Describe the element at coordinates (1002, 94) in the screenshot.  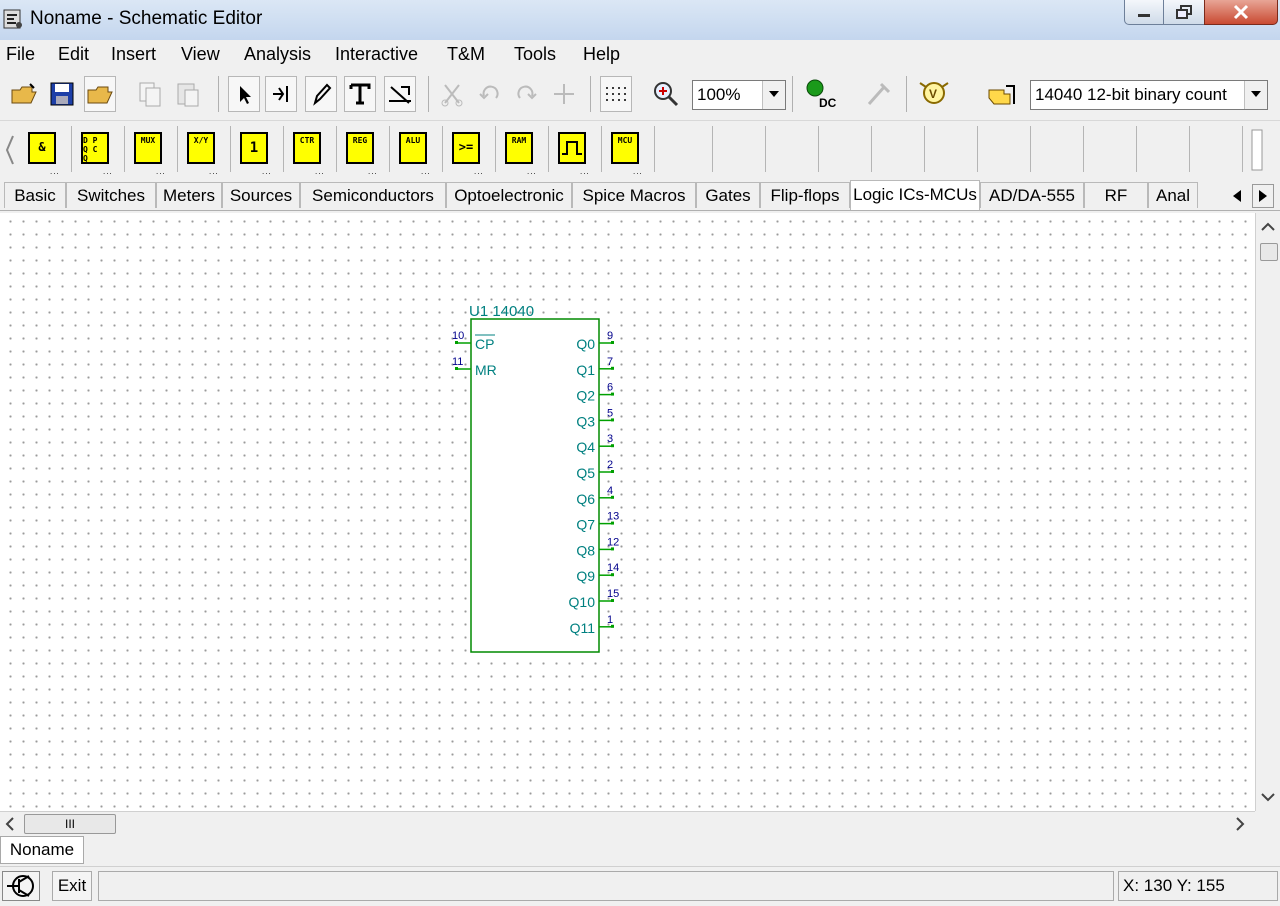
I see `help-pointer-button` at that location.